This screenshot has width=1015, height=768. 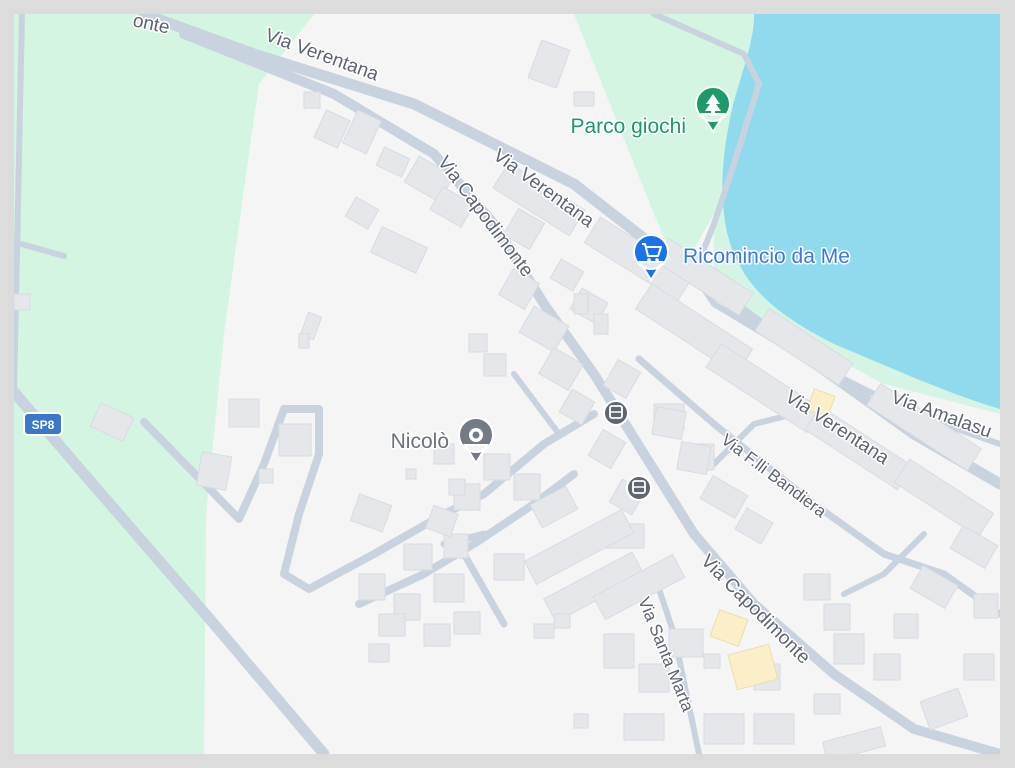 I want to click on poi-label-ricomincio-da-me: Ricomincio da Me, so click(x=767, y=257).